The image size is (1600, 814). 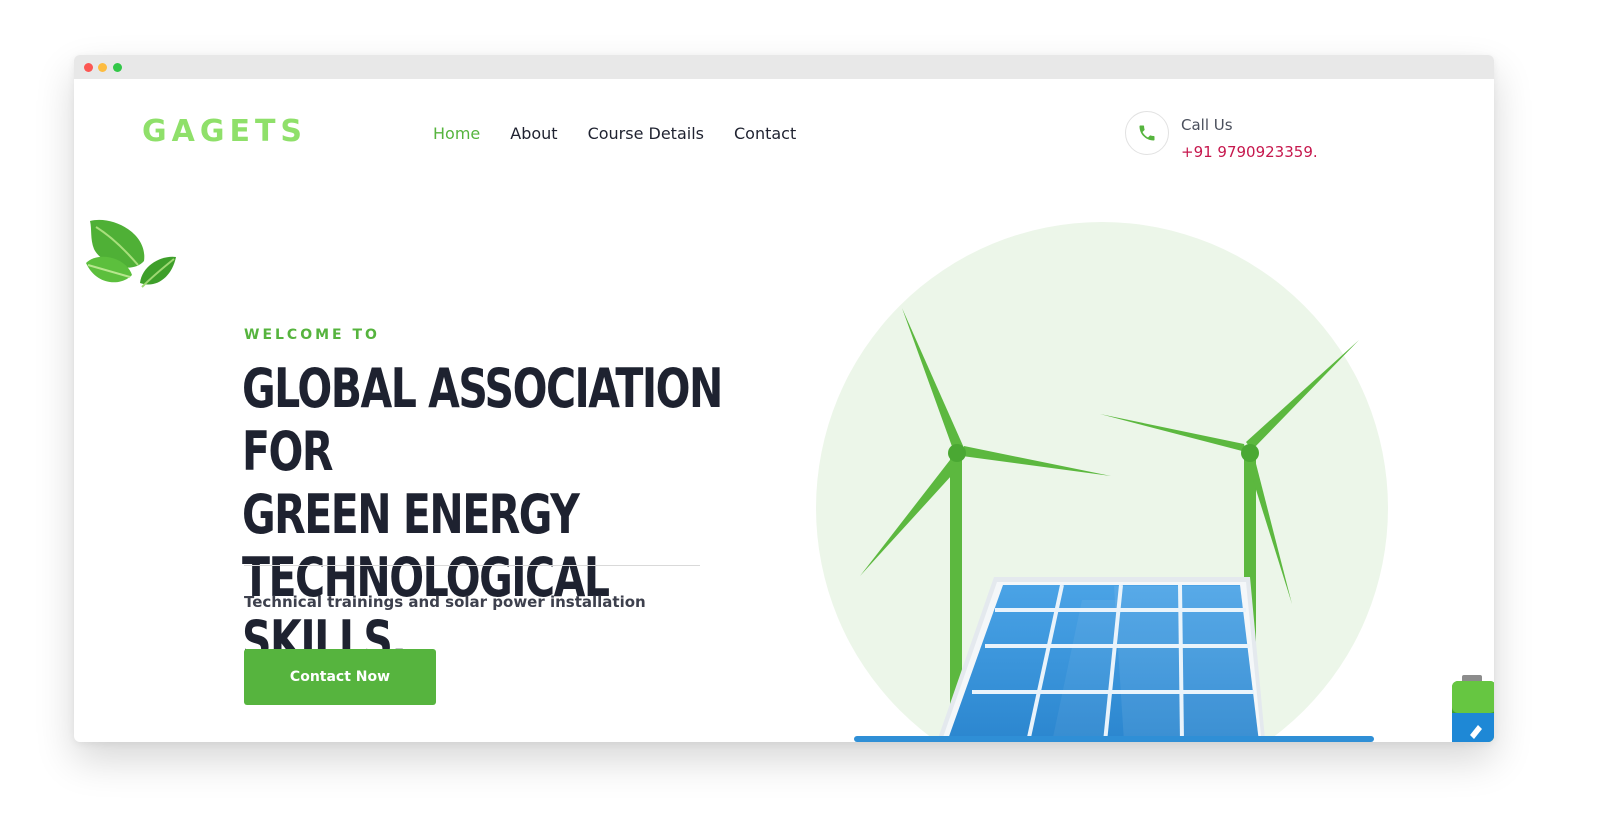 I want to click on hero-title-line-2: GREEN ENERGY, so click(x=411, y=514).